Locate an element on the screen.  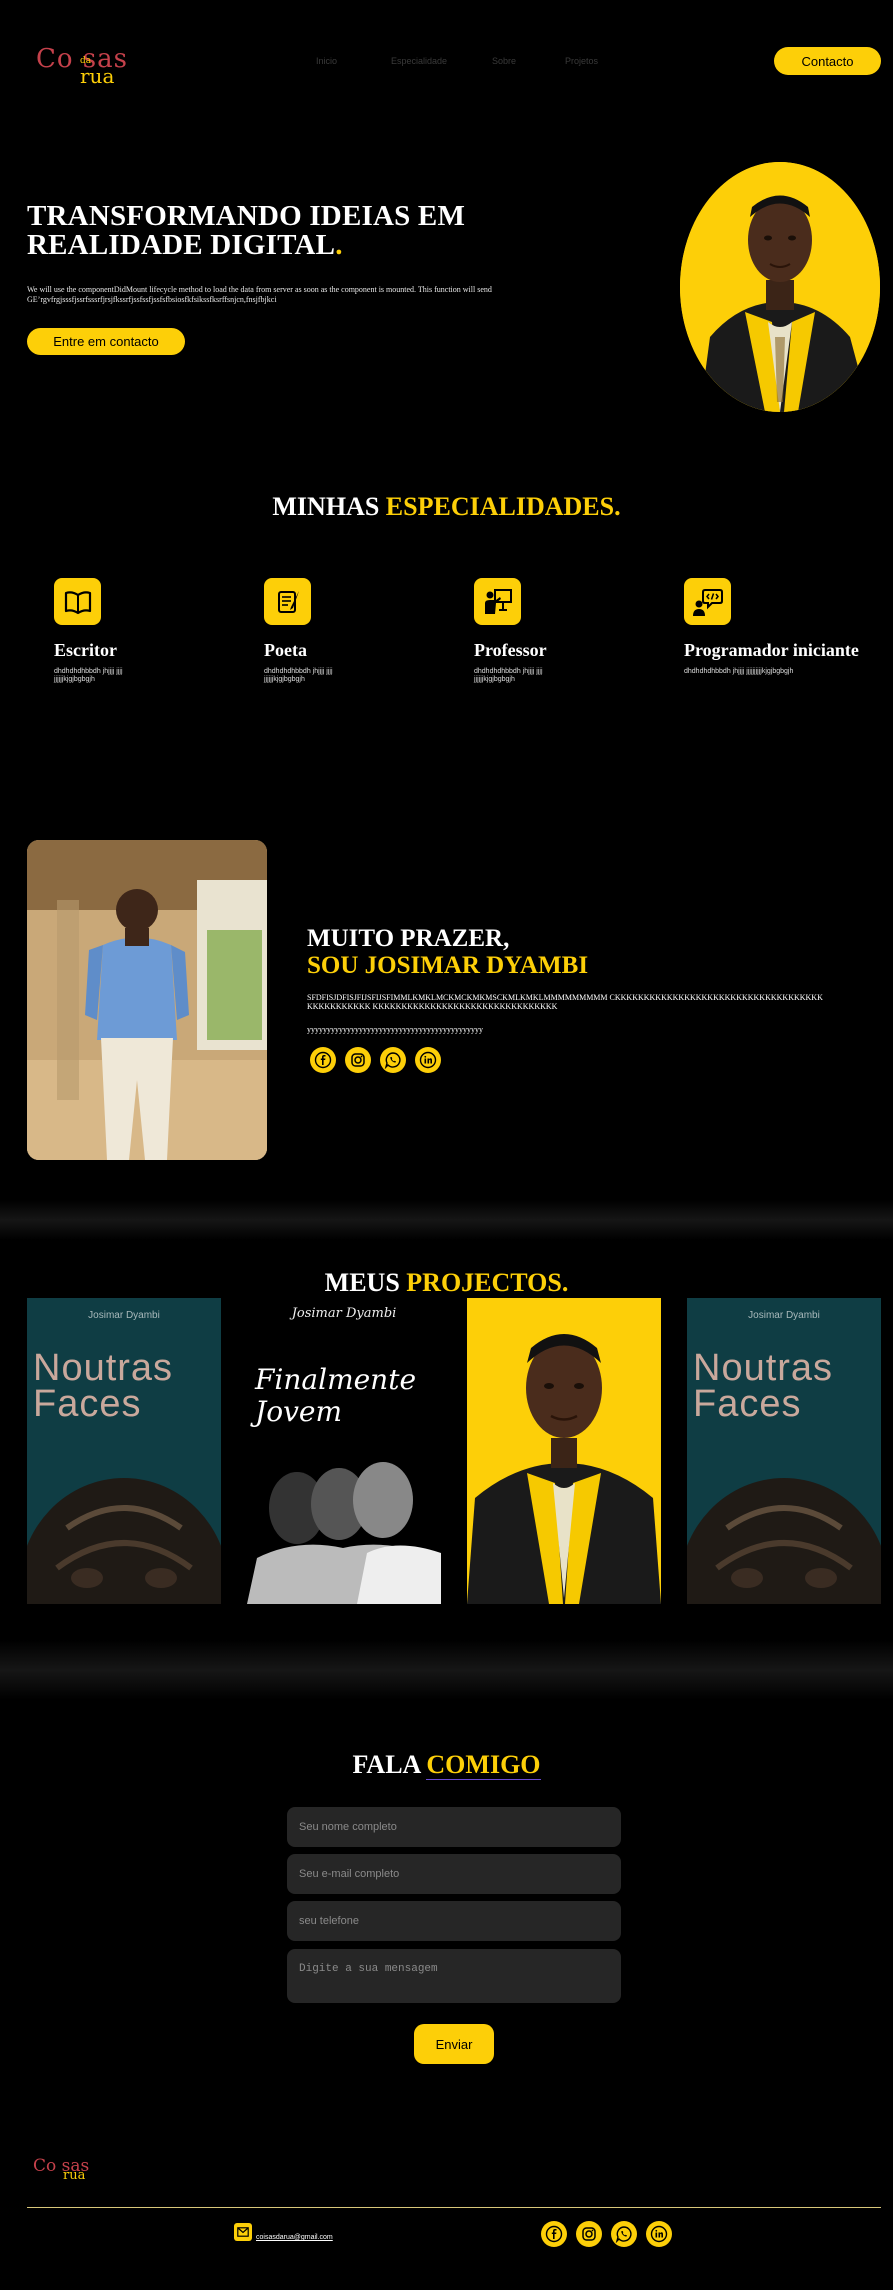
hero-title-line2: REALIDADE DIGITAL. is located at coordinates (185, 245).